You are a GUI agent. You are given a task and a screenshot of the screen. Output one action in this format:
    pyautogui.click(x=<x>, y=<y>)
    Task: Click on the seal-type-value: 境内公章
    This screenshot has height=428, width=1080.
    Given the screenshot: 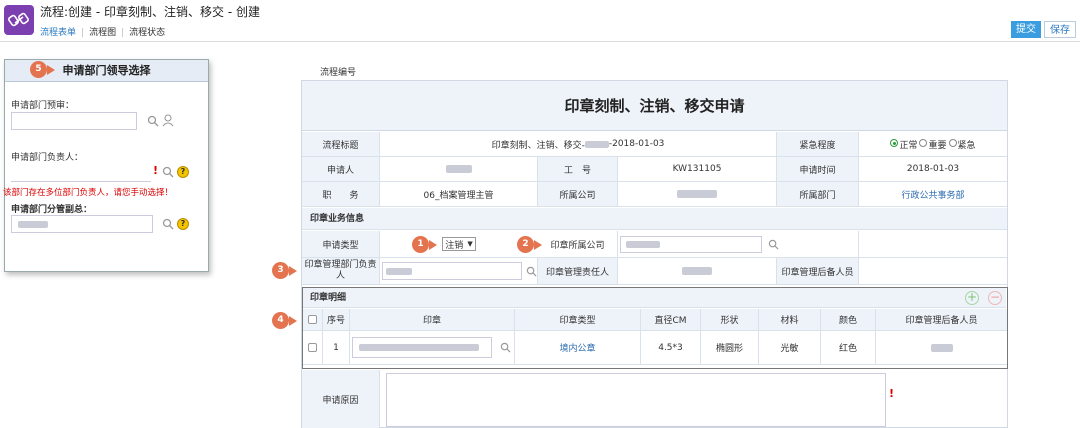 What is the action you would take?
    pyautogui.click(x=578, y=348)
    